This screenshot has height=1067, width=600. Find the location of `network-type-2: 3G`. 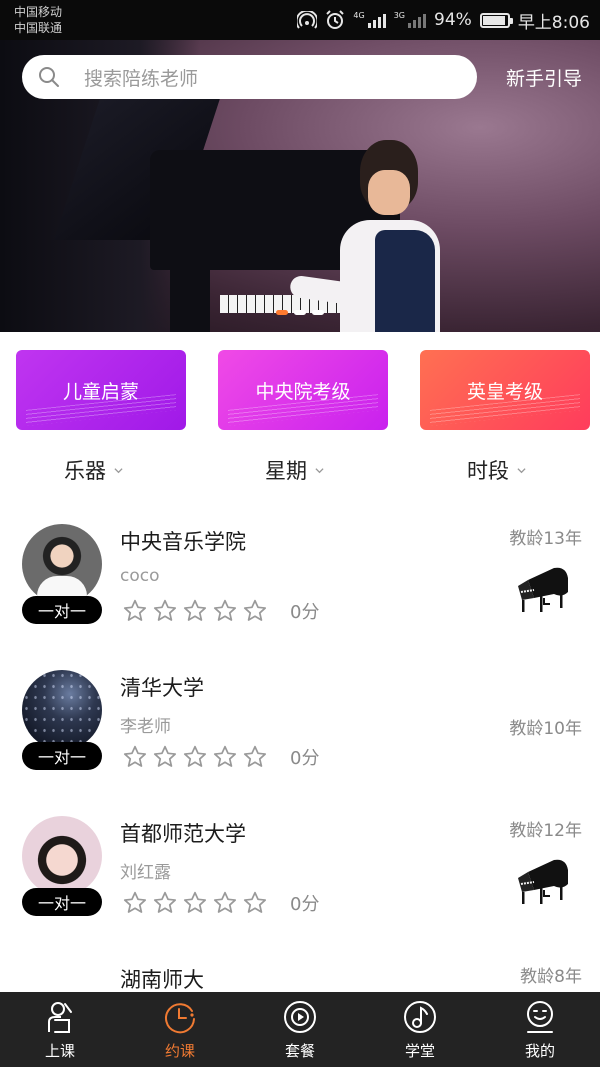

network-type-2: 3G is located at coordinates (399, 15).